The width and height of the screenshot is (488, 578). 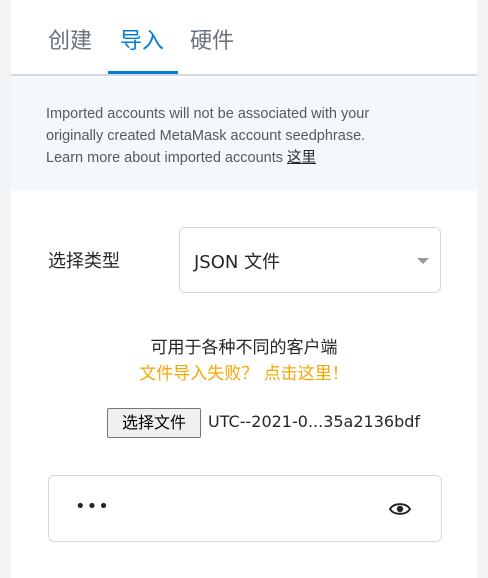 What do you see at coordinates (244, 371) in the screenshot?
I see `import-failed-help-link: 文件导入失败？ 点击这里！` at bounding box center [244, 371].